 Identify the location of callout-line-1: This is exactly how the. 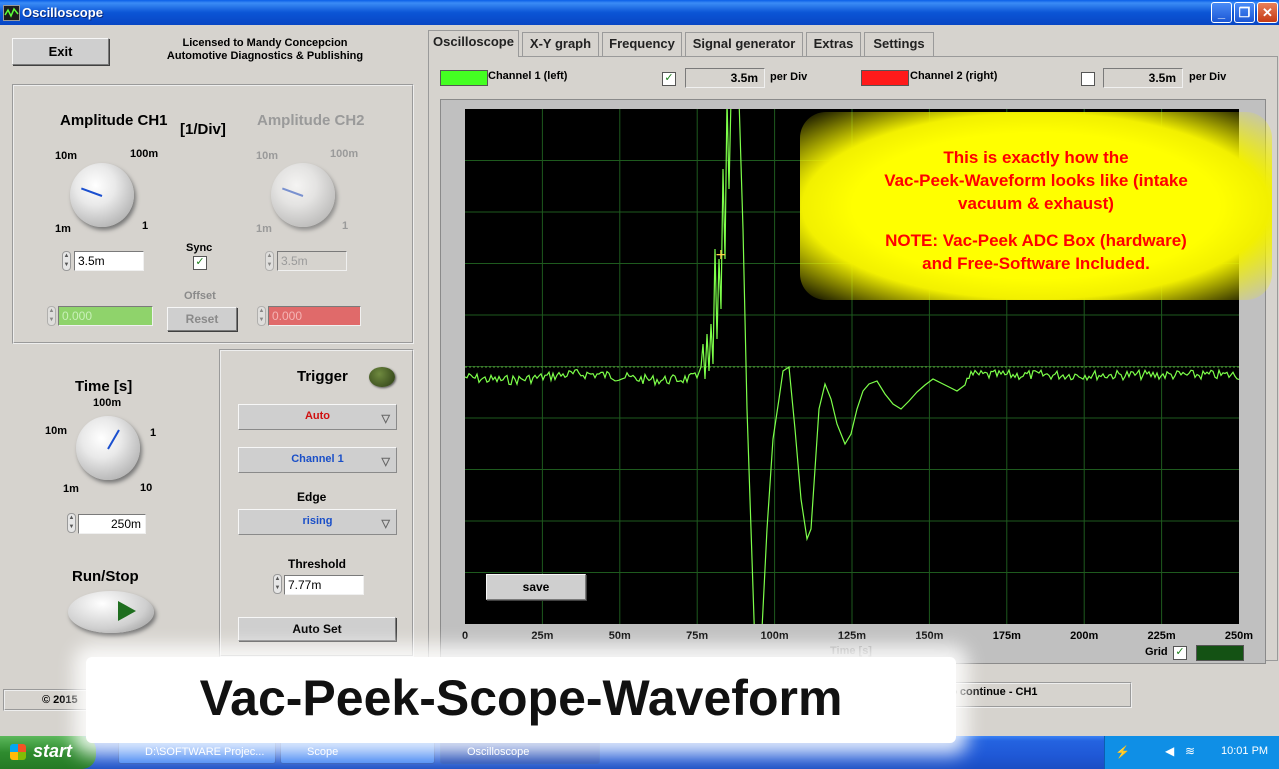
(1036, 157).